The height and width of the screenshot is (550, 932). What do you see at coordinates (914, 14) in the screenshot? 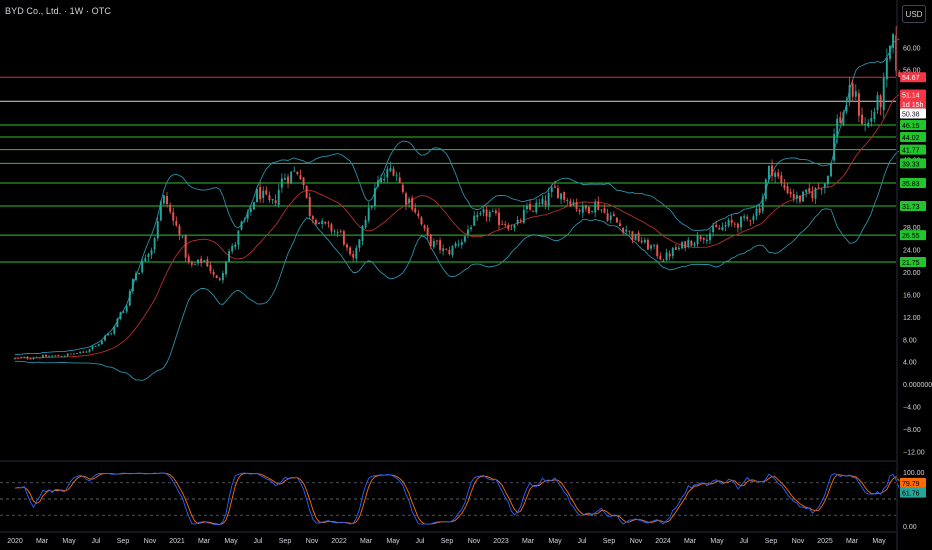
I see `currency-button: USD` at bounding box center [914, 14].